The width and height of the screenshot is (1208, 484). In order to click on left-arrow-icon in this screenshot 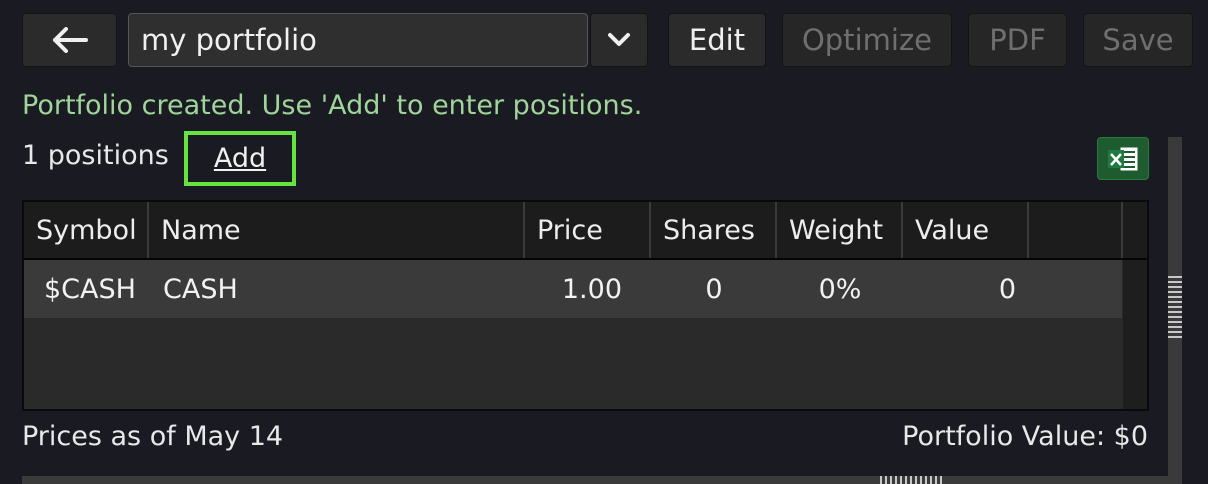, I will do `click(70, 40)`.